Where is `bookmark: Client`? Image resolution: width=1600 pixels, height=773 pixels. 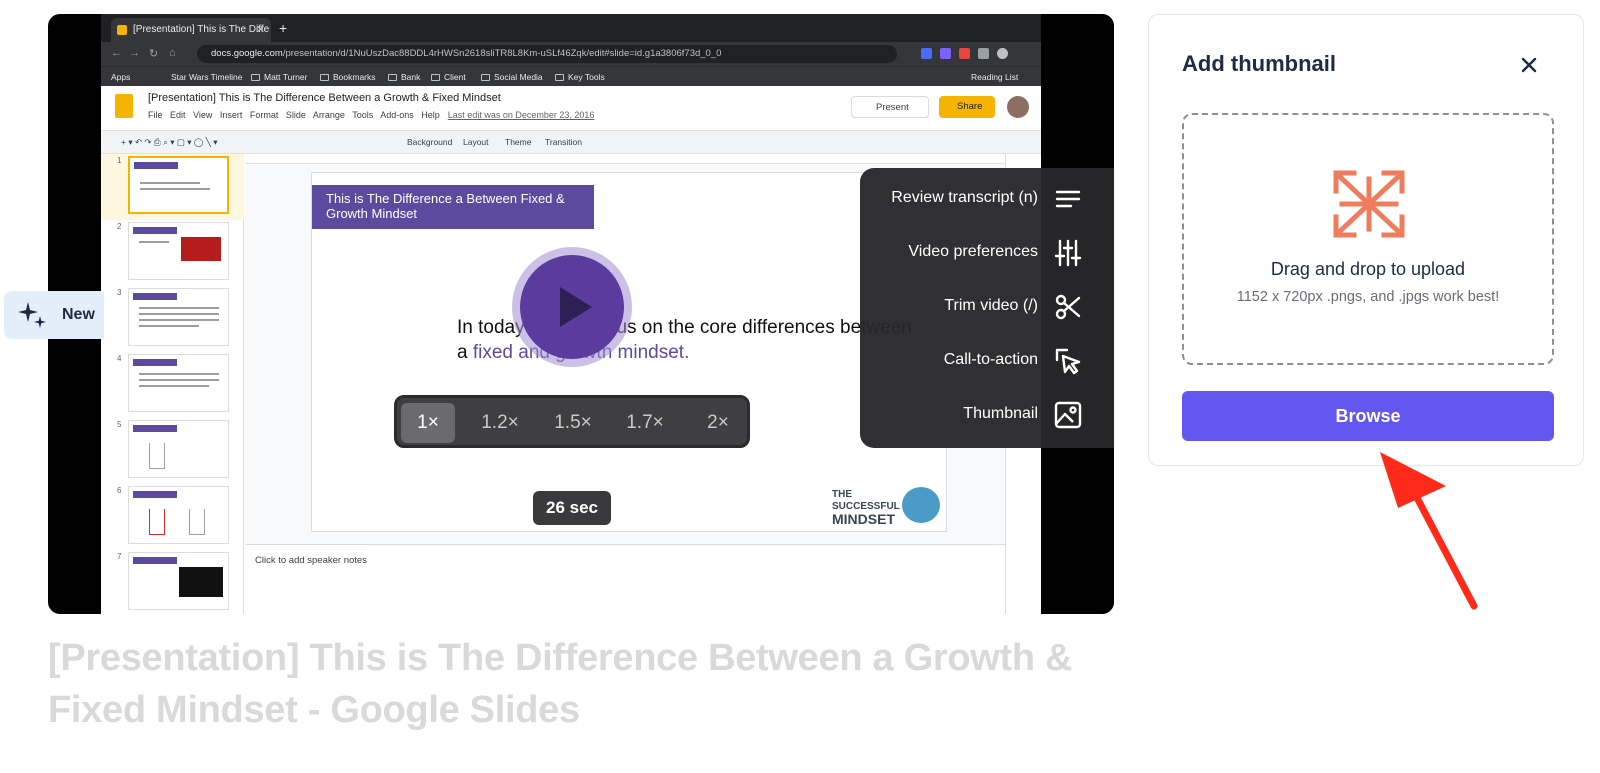 bookmark: Client is located at coordinates (448, 77).